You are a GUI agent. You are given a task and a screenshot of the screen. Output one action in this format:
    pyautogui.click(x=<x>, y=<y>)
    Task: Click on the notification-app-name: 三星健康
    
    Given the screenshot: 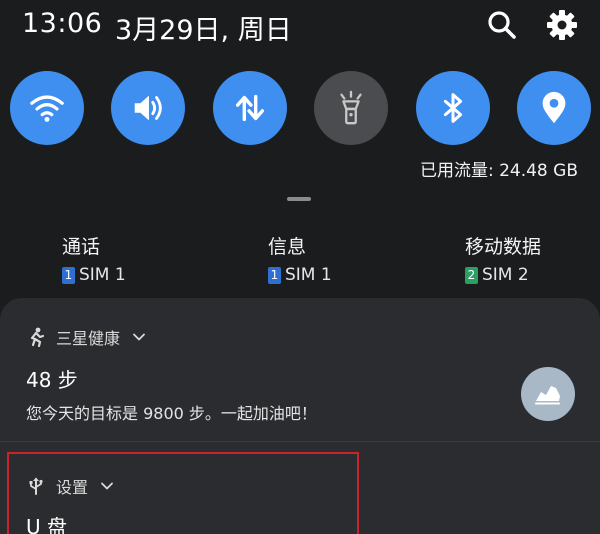 What is the action you would take?
    pyautogui.click(x=88, y=338)
    